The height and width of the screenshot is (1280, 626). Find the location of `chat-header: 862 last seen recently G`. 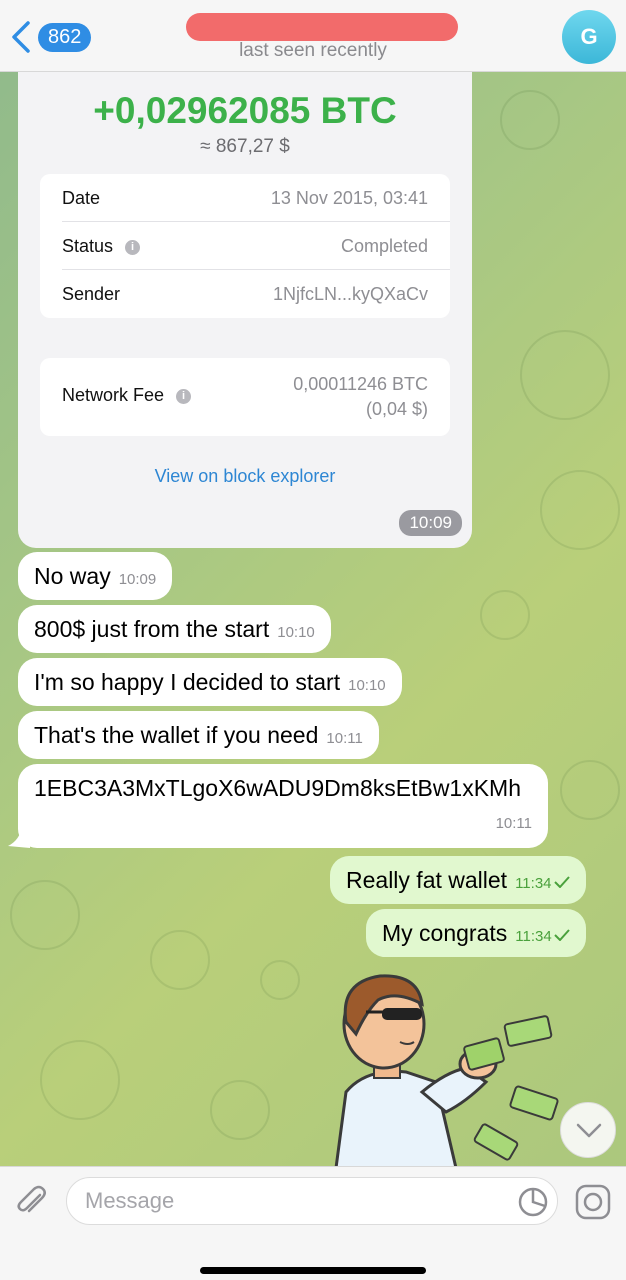

chat-header: 862 last seen recently G is located at coordinates (313, 36).